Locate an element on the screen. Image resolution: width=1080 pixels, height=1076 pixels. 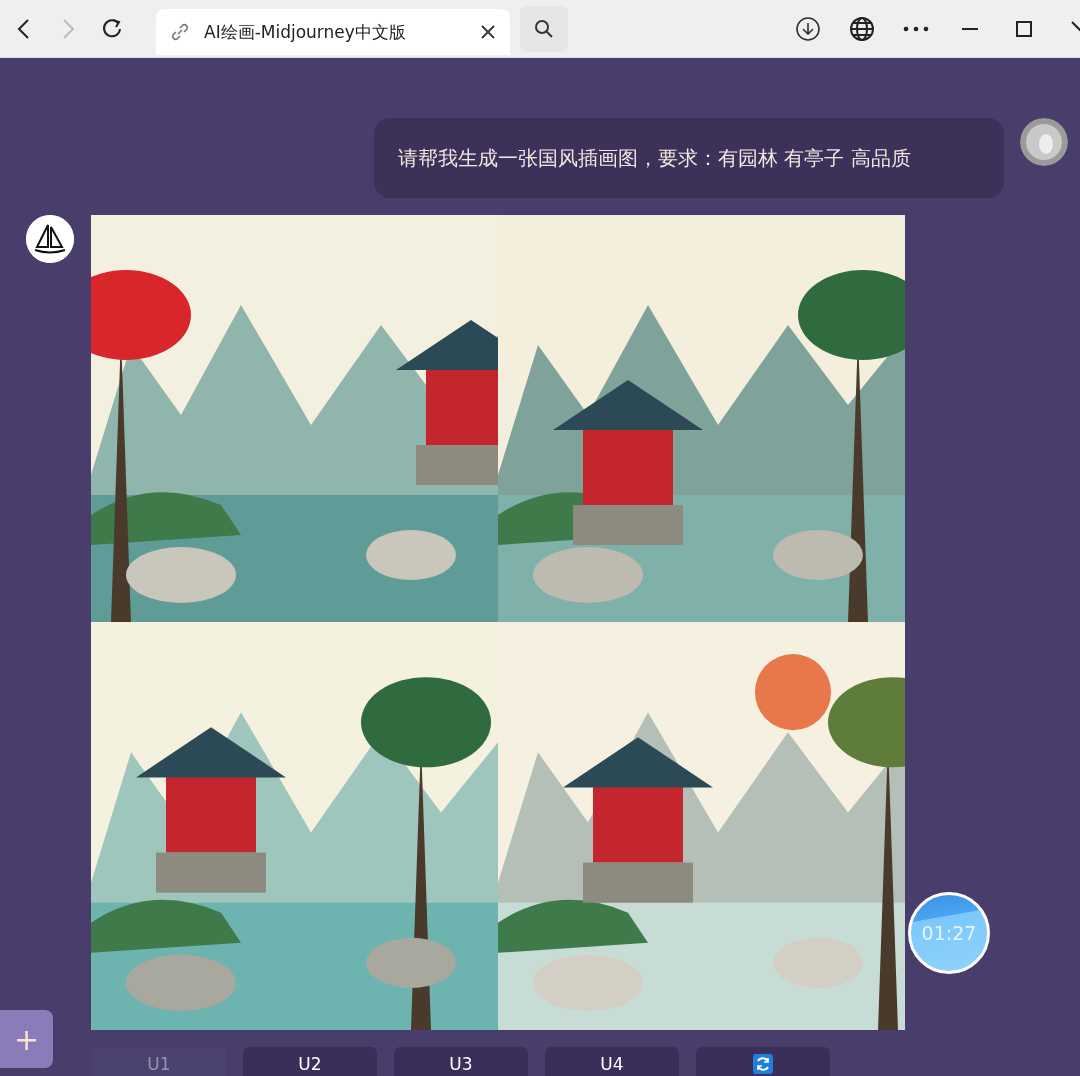
minimize-icon is located at coordinates (970, 28).